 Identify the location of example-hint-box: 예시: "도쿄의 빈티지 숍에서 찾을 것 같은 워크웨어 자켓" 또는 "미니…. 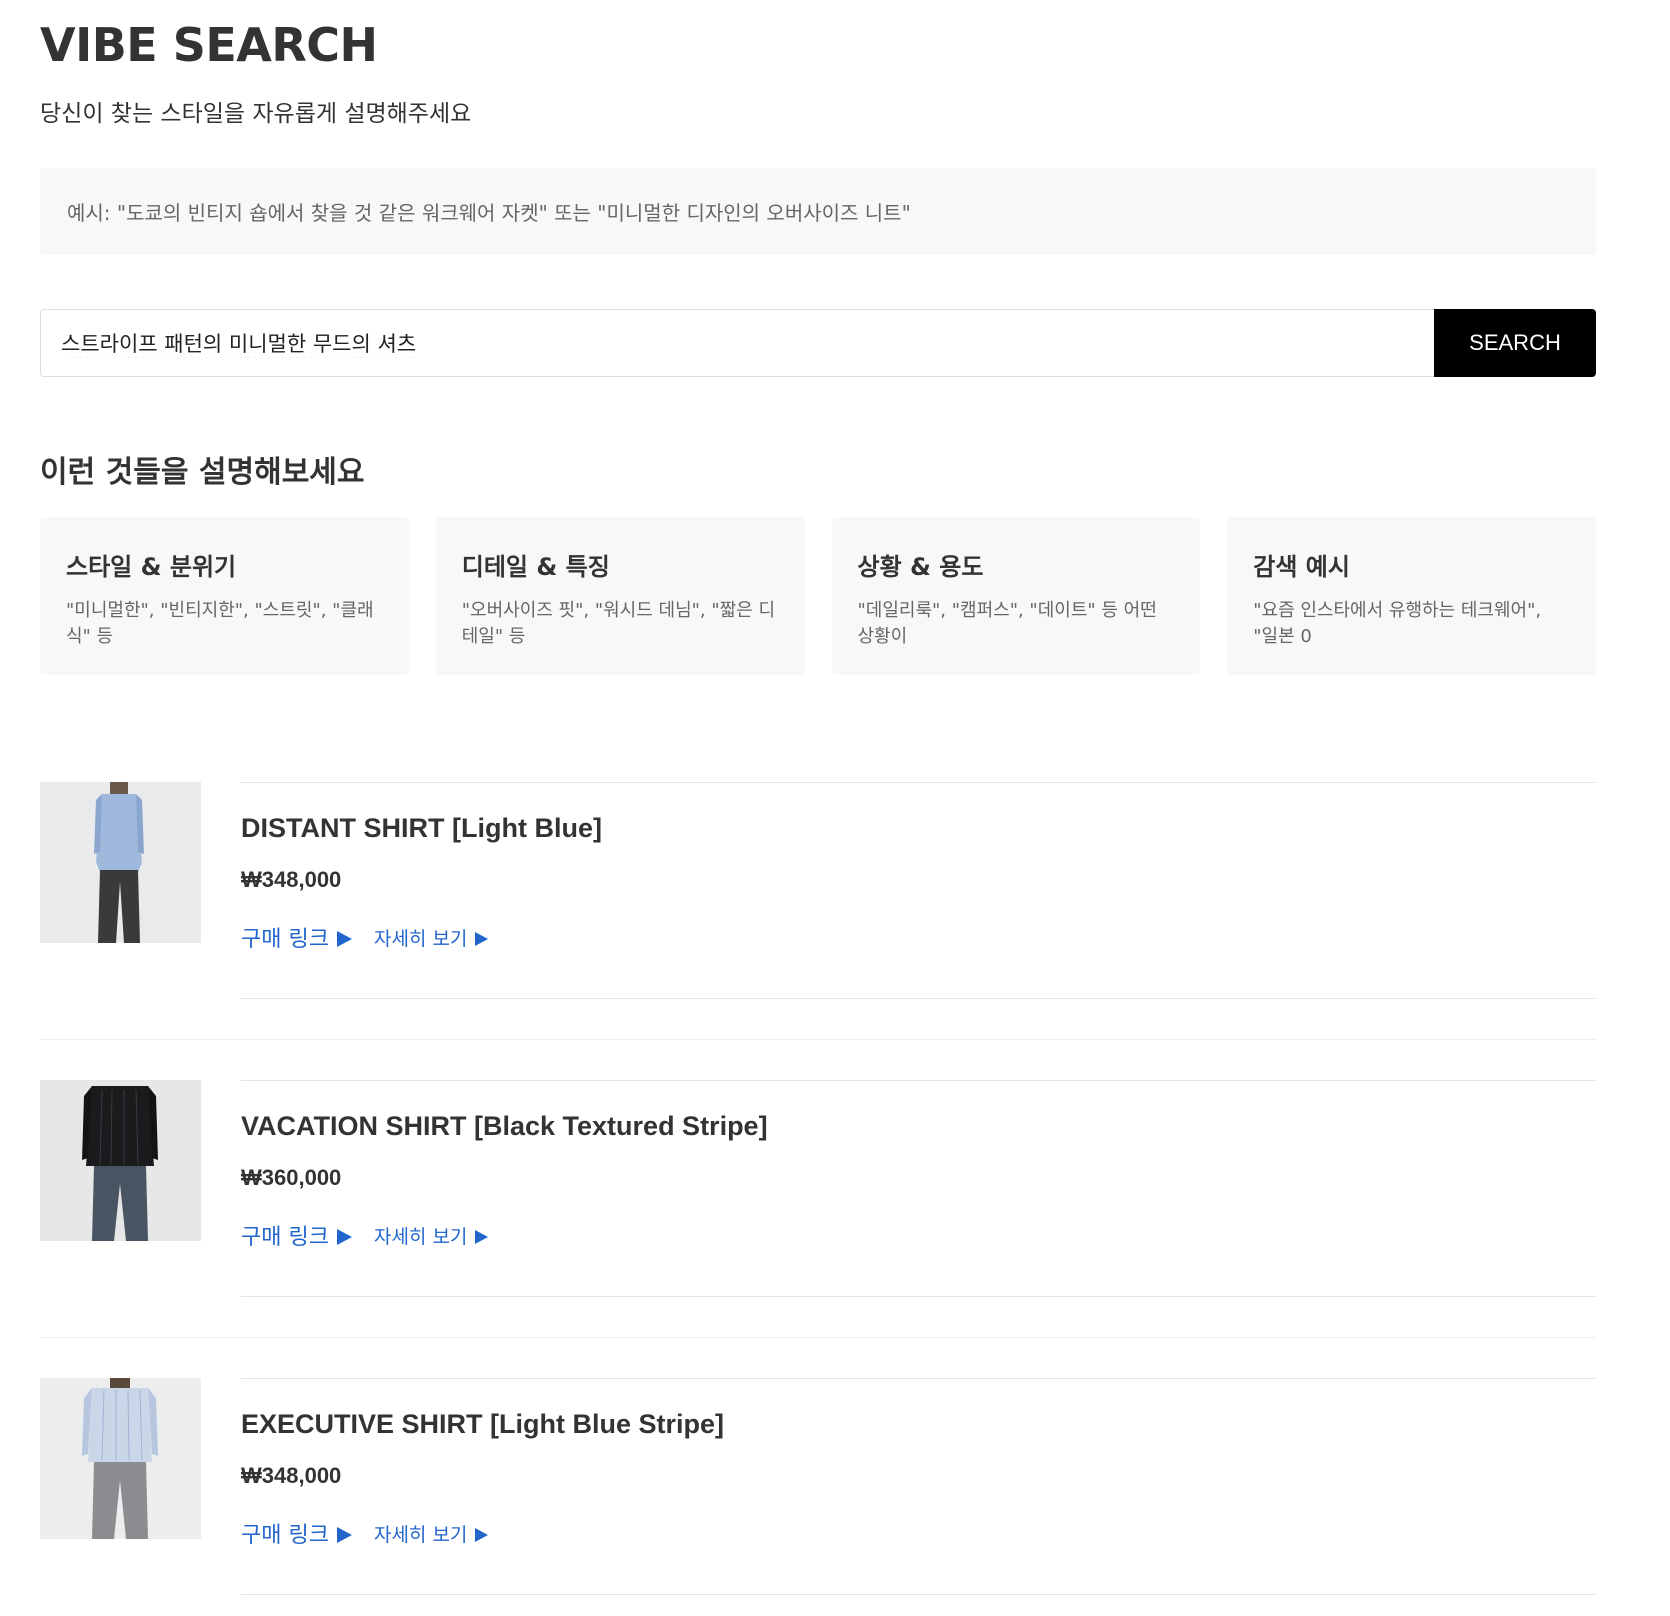
(818, 211).